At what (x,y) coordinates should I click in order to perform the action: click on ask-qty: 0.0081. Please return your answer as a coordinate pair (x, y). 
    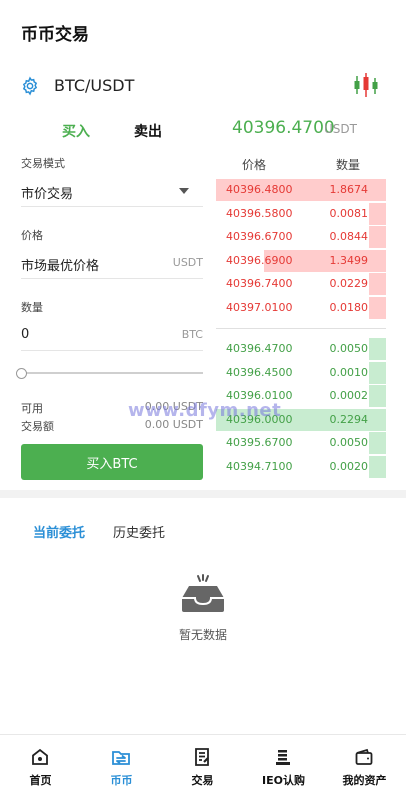
    Looking at the image, I should click on (349, 213).